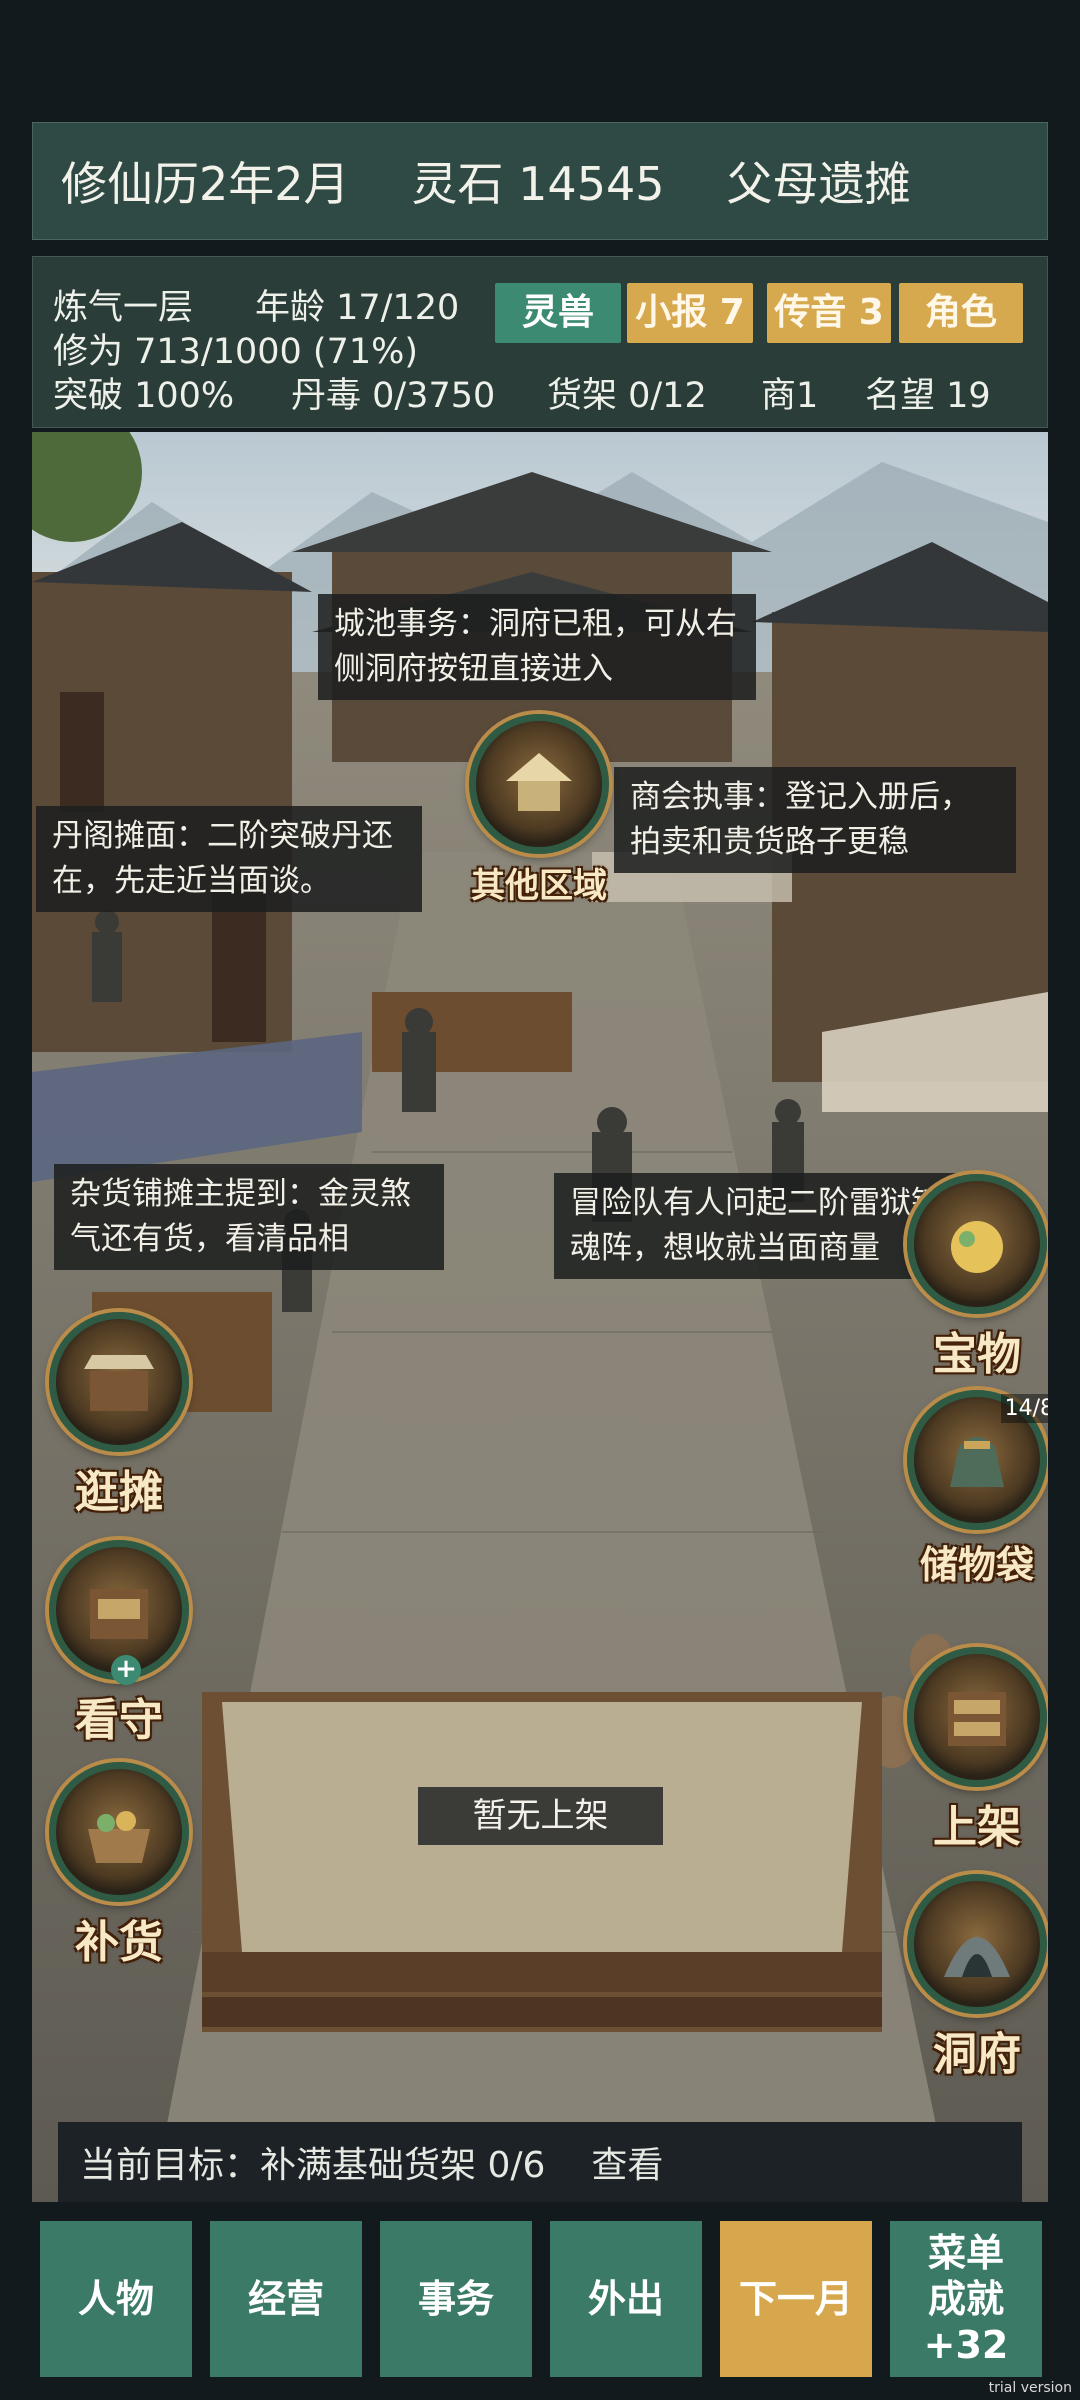 The image size is (1080, 2400). What do you see at coordinates (286, 2299) in the screenshot?
I see `nav-business-button: 经营` at bounding box center [286, 2299].